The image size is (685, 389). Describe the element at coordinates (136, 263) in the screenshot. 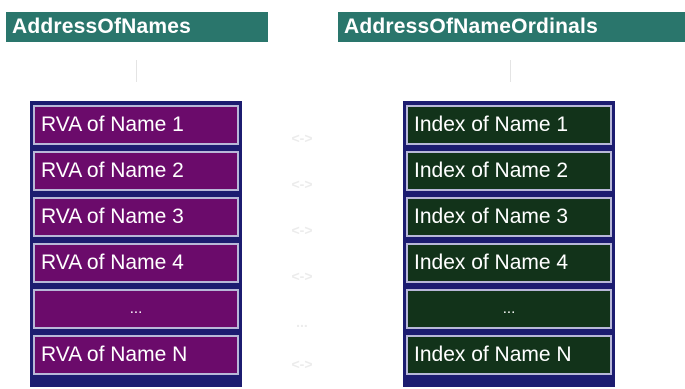

I see `rva-name-cell: RVA of Name 4` at that location.